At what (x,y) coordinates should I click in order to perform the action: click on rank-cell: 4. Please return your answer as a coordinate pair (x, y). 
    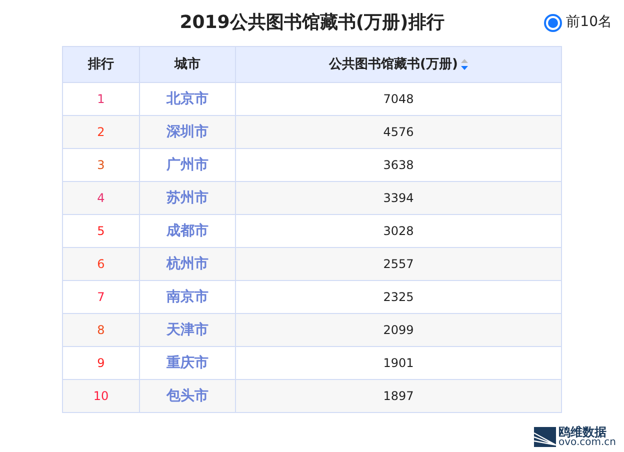
    Looking at the image, I should click on (101, 198).